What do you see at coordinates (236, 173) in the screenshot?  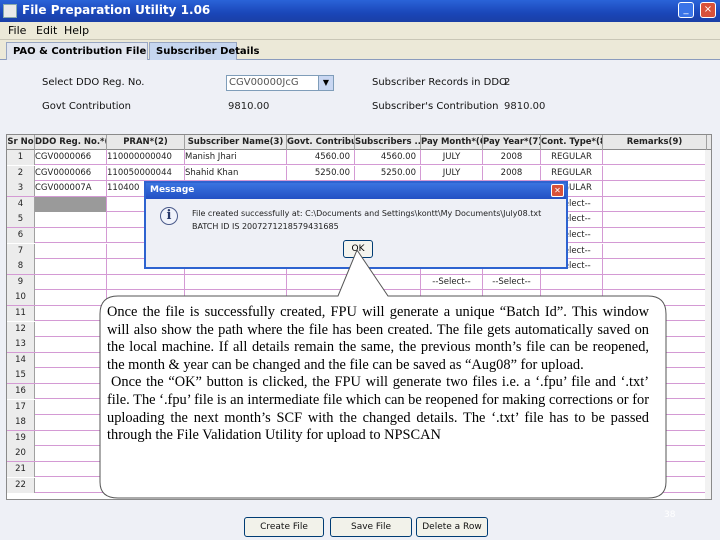 I see `table-cell: Shahid Khan` at bounding box center [236, 173].